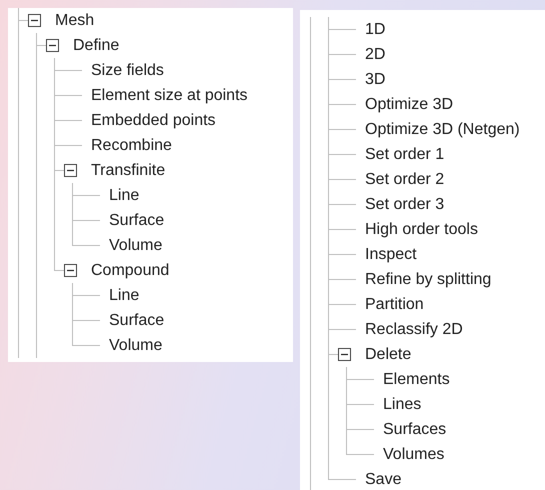  What do you see at coordinates (428, 280) in the screenshot?
I see `tree-item: Refine by splitting` at bounding box center [428, 280].